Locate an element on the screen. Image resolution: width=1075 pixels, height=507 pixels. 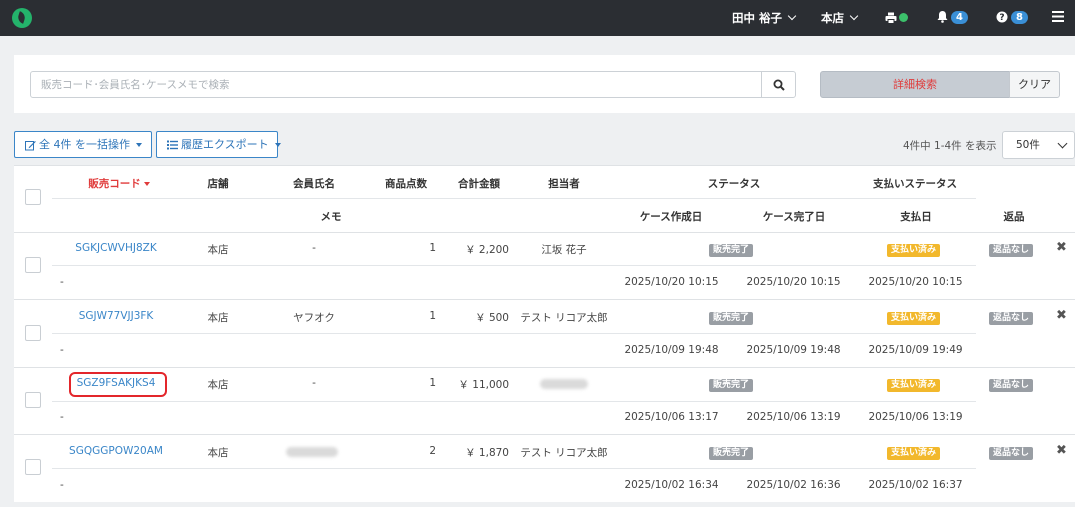
total-cell: ￥ 11,000 is located at coordinates (483, 385).